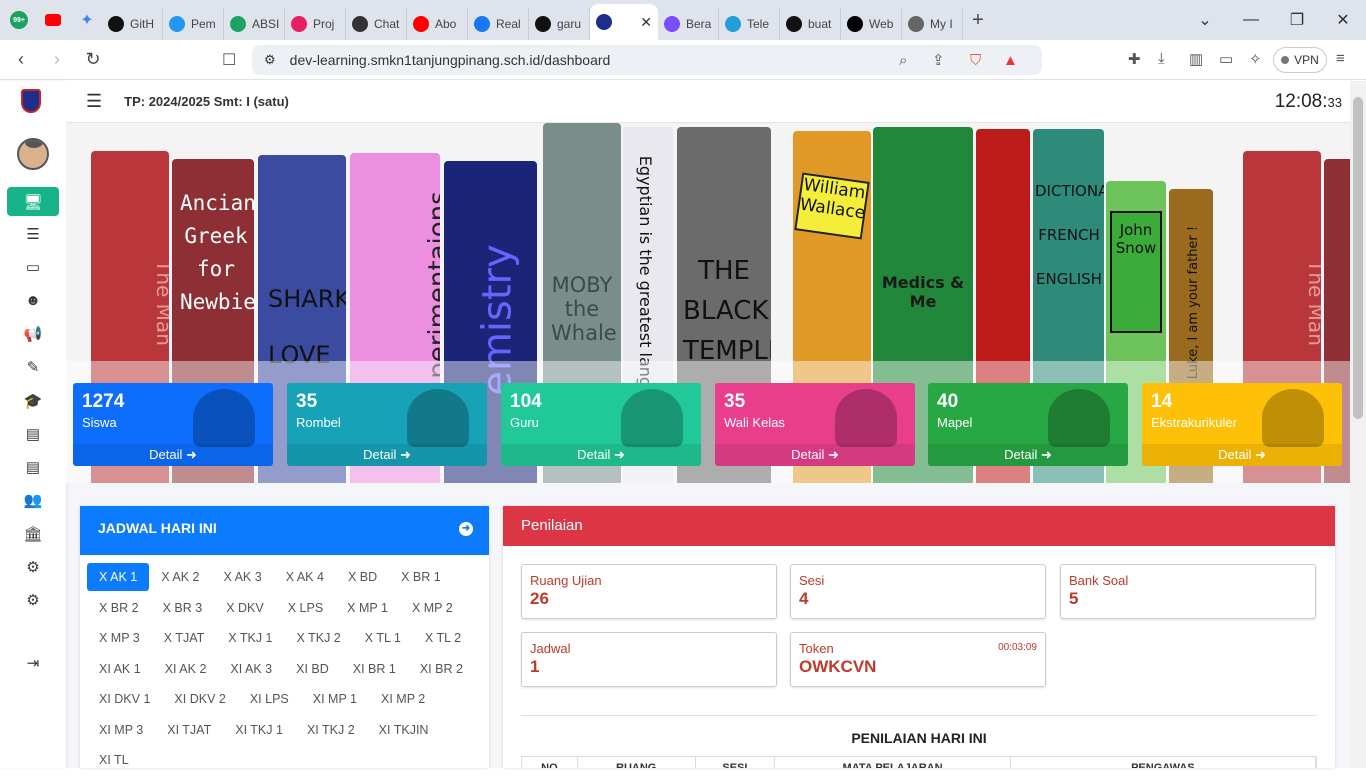 Image resolution: width=1366 pixels, height=777 pixels. I want to click on school-logo, so click(31, 101).